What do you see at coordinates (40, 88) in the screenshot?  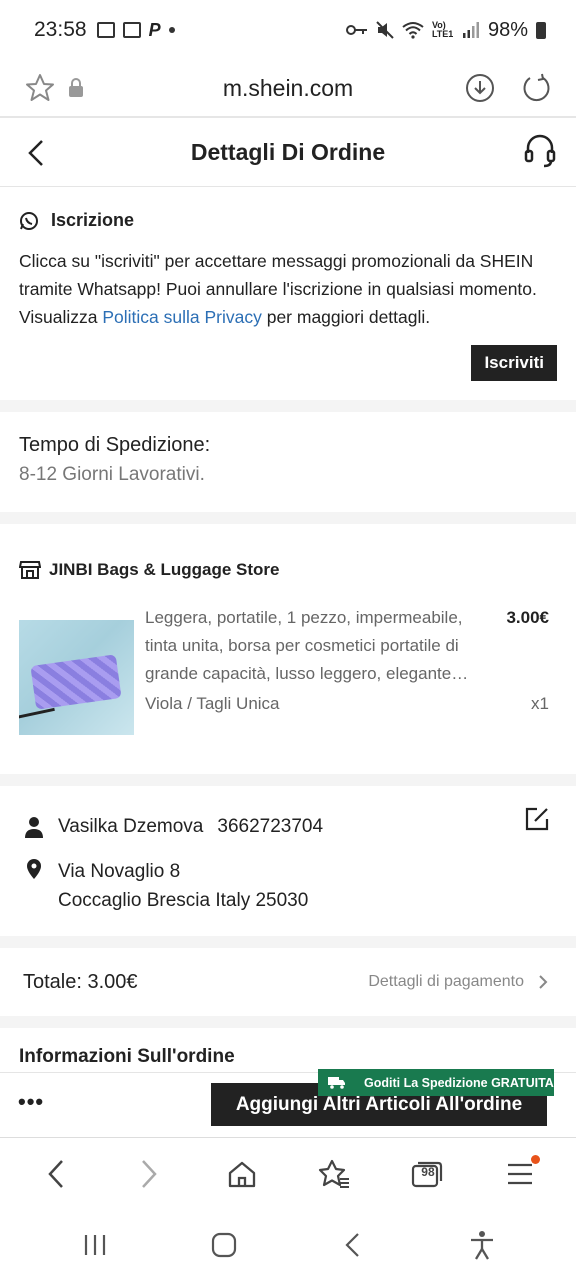 I see `bookmark-star-icon` at bounding box center [40, 88].